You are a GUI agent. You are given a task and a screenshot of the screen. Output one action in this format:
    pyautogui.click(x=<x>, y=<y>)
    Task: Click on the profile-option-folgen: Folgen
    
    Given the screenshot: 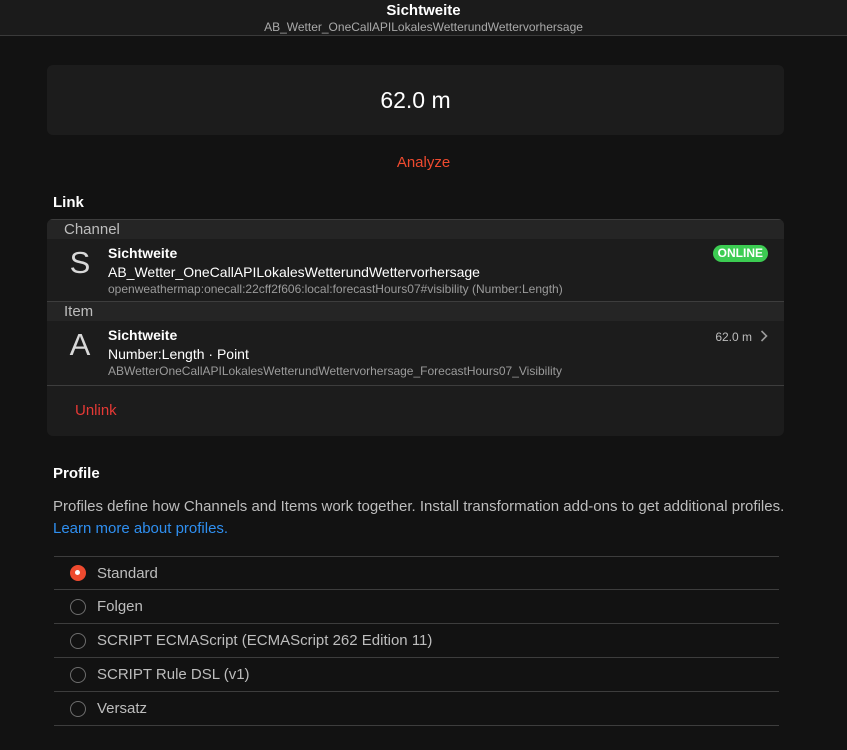 What is the action you would take?
    pyautogui.click(x=416, y=607)
    